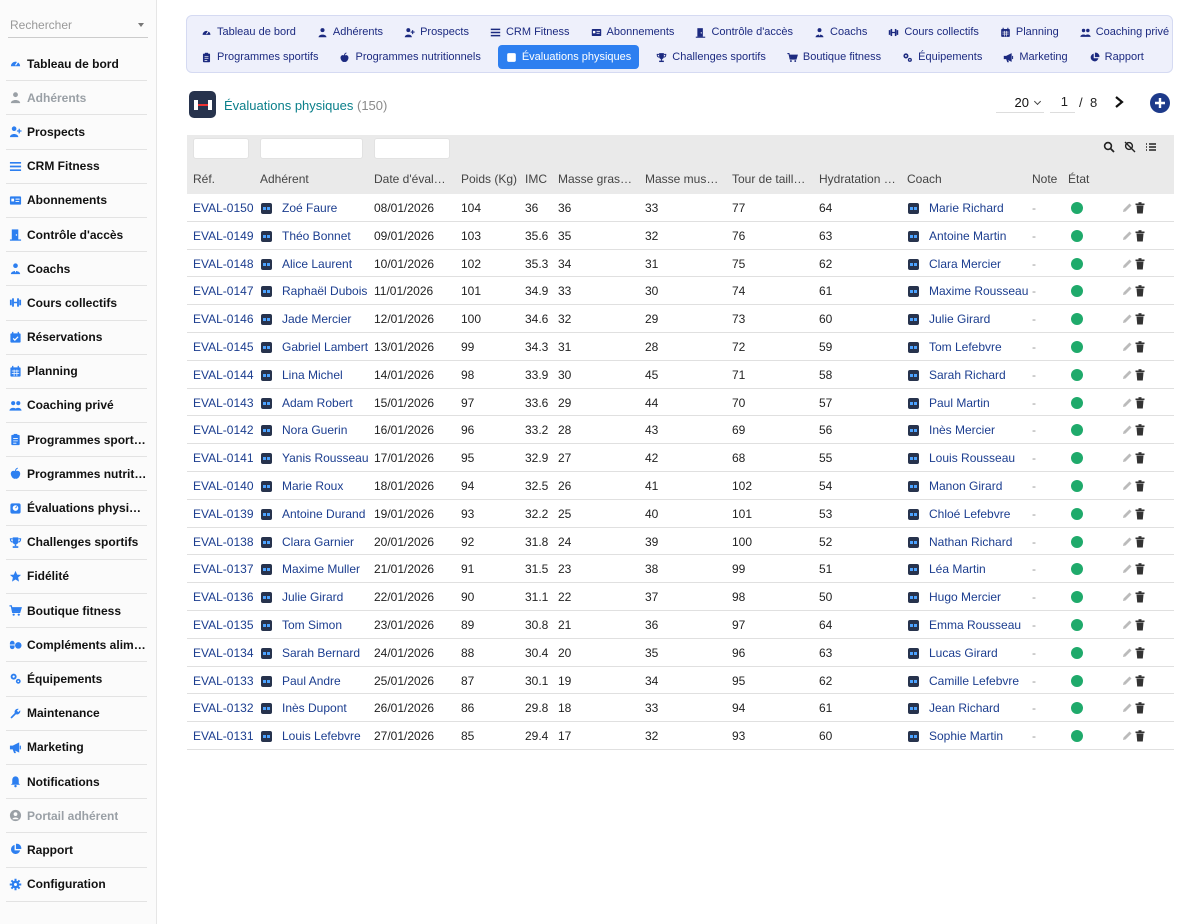 The height and width of the screenshot is (924, 1200). I want to click on member-name: Zoé Faure, so click(309, 208).